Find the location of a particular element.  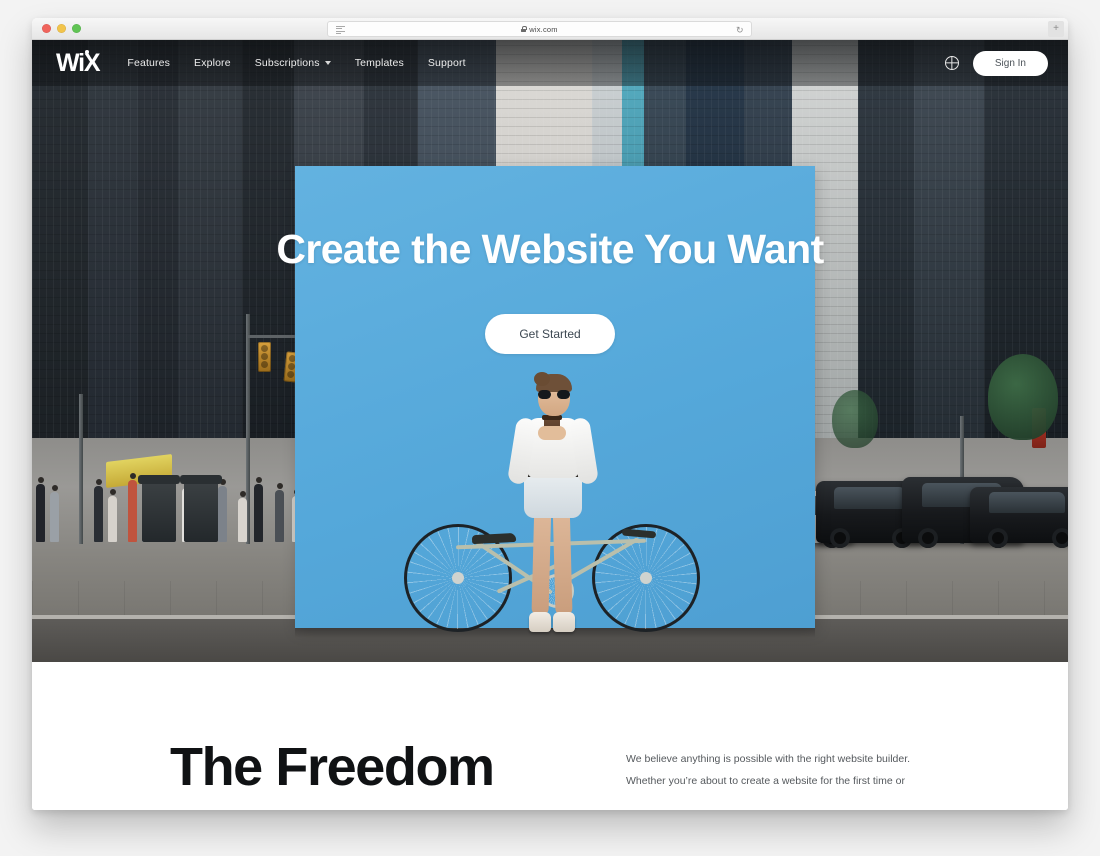

get-started-button: Get Started is located at coordinates (550, 334).